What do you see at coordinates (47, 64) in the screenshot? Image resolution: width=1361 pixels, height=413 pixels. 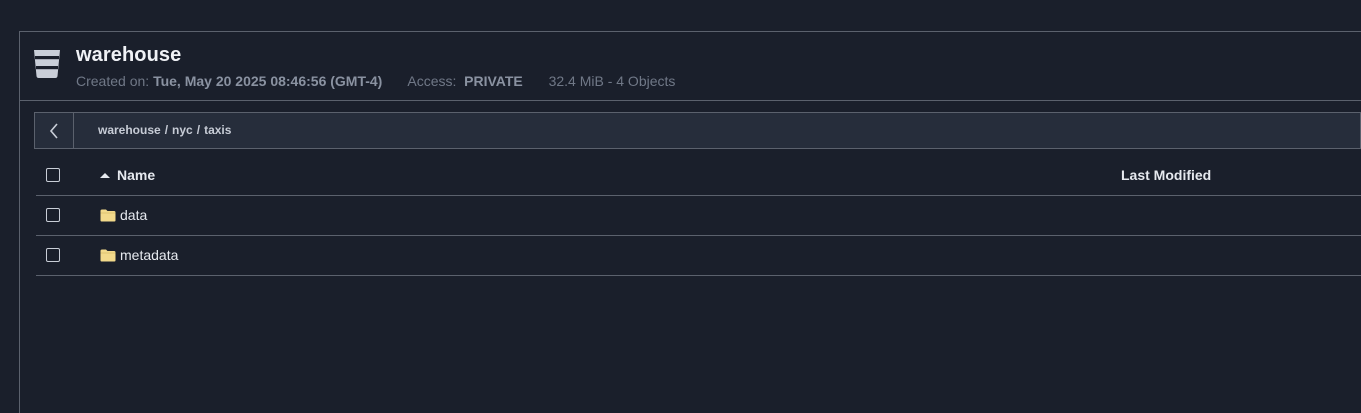 I see `bucket-icon` at bounding box center [47, 64].